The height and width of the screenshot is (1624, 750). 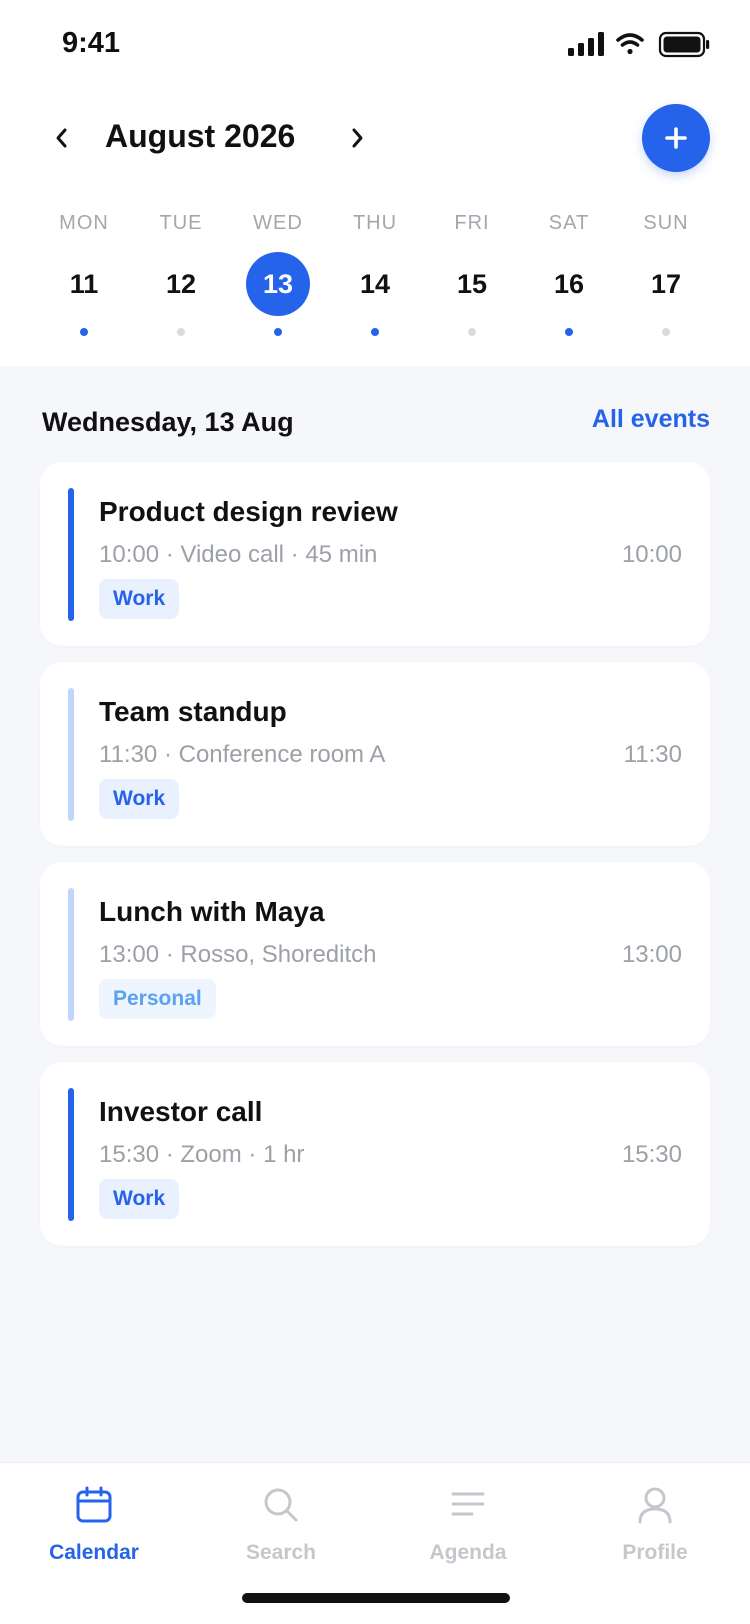 I want to click on event-title: Investor call, so click(x=181, y=1111).